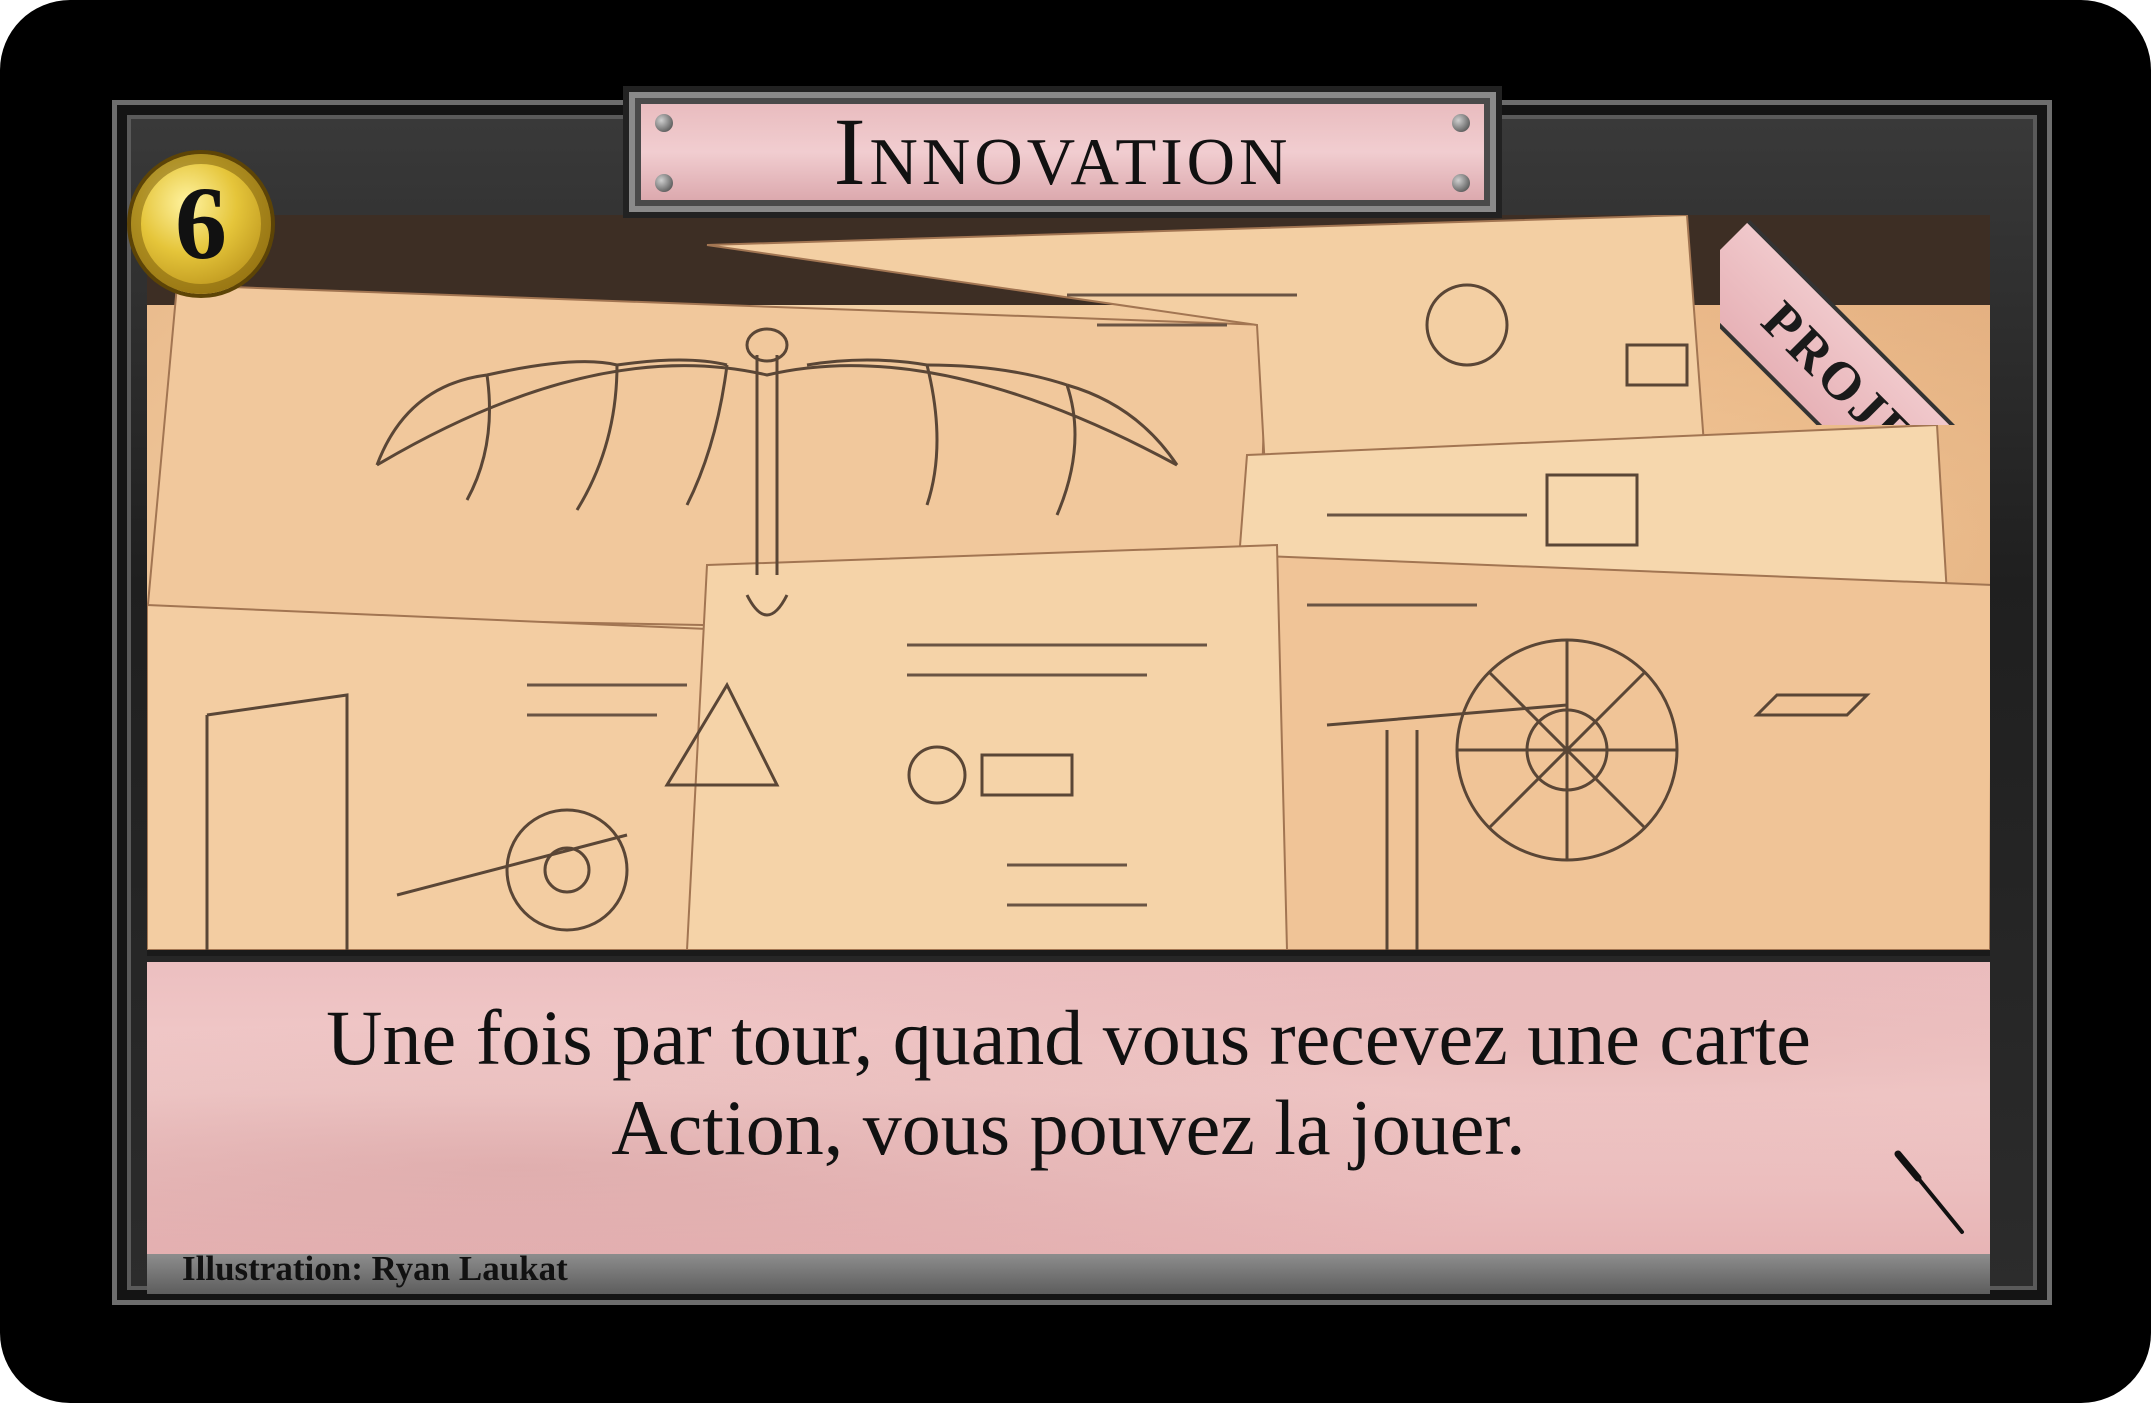 This screenshot has height=1403, width=2151. I want to click on title-banner: Innovation, so click(1062, 152).